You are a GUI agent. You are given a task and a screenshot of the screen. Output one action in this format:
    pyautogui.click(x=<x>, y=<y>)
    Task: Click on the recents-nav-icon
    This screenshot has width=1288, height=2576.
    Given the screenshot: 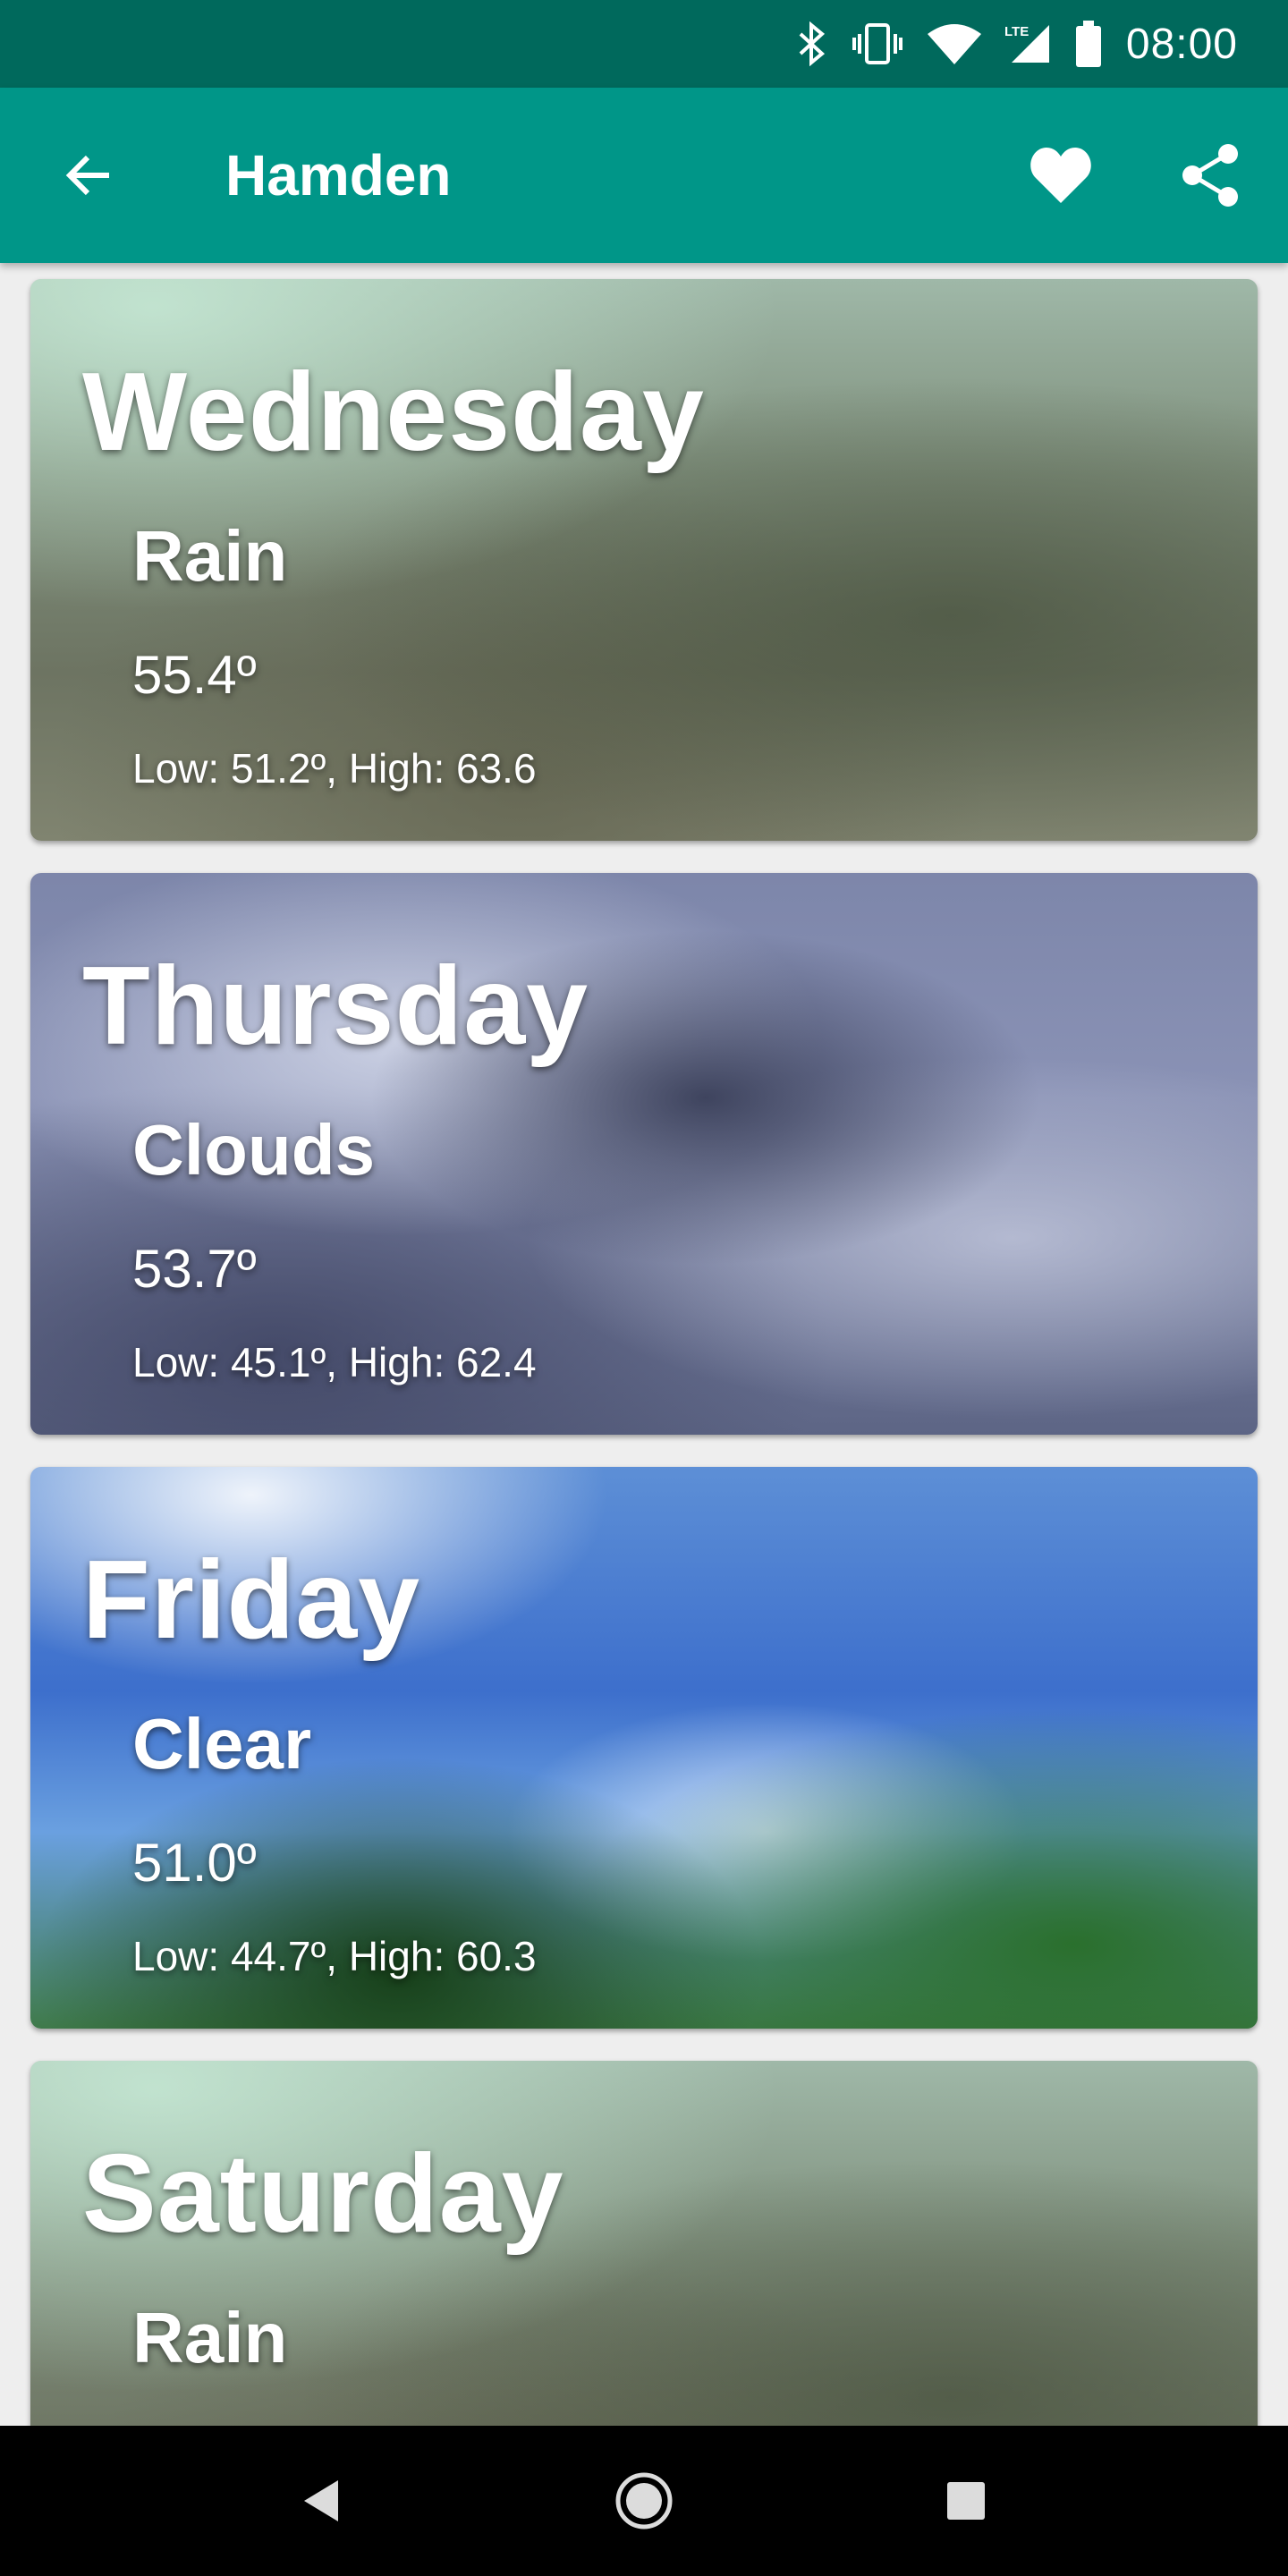 What is the action you would take?
    pyautogui.click(x=966, y=2501)
    